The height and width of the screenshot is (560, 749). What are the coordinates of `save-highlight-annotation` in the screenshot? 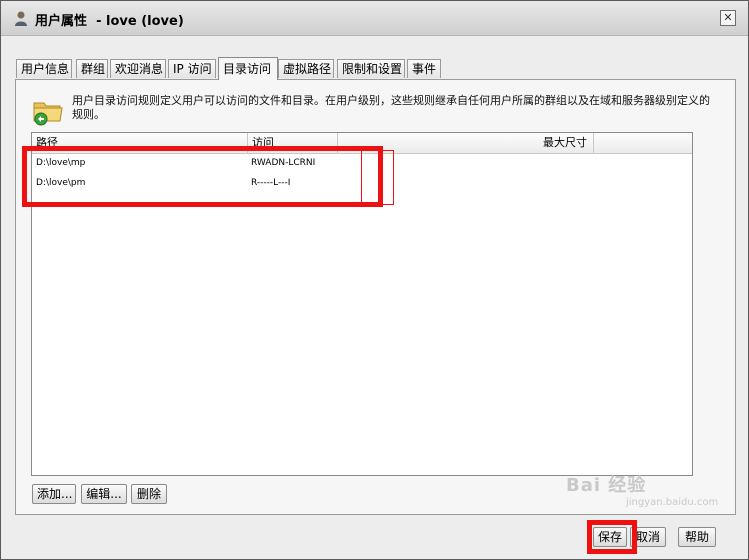 It's located at (612, 537).